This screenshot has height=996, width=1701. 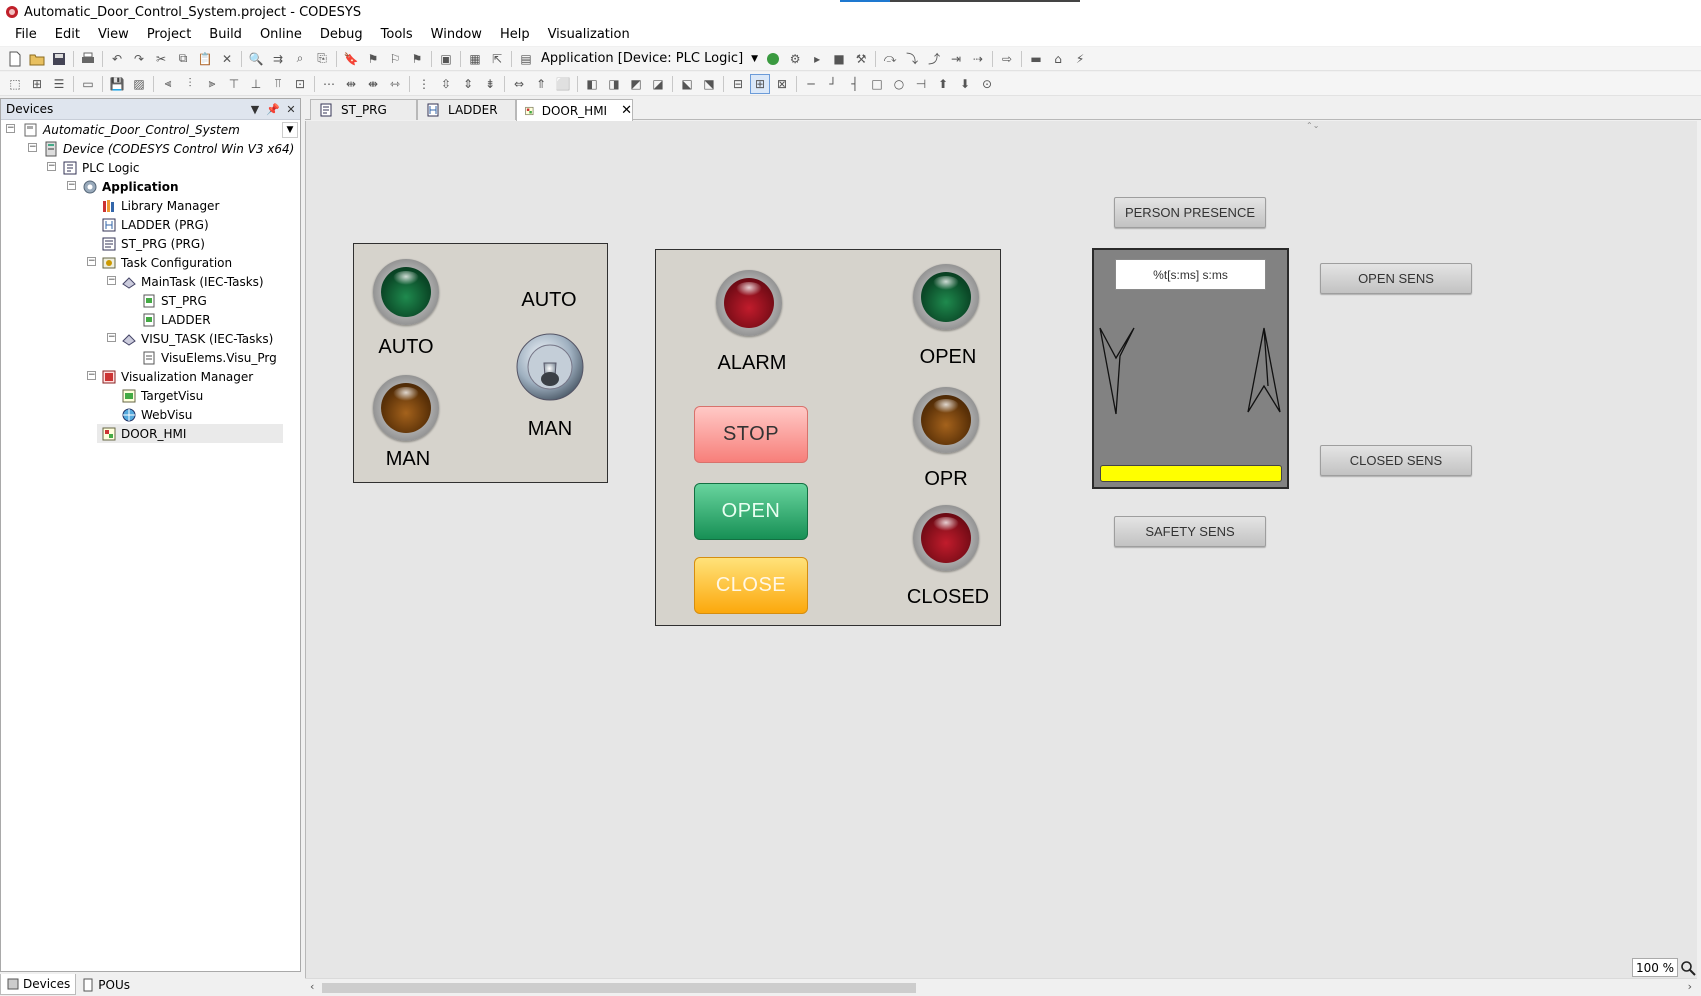 I want to click on space-remove-v-icon: ⇟, so click(x=490, y=84).